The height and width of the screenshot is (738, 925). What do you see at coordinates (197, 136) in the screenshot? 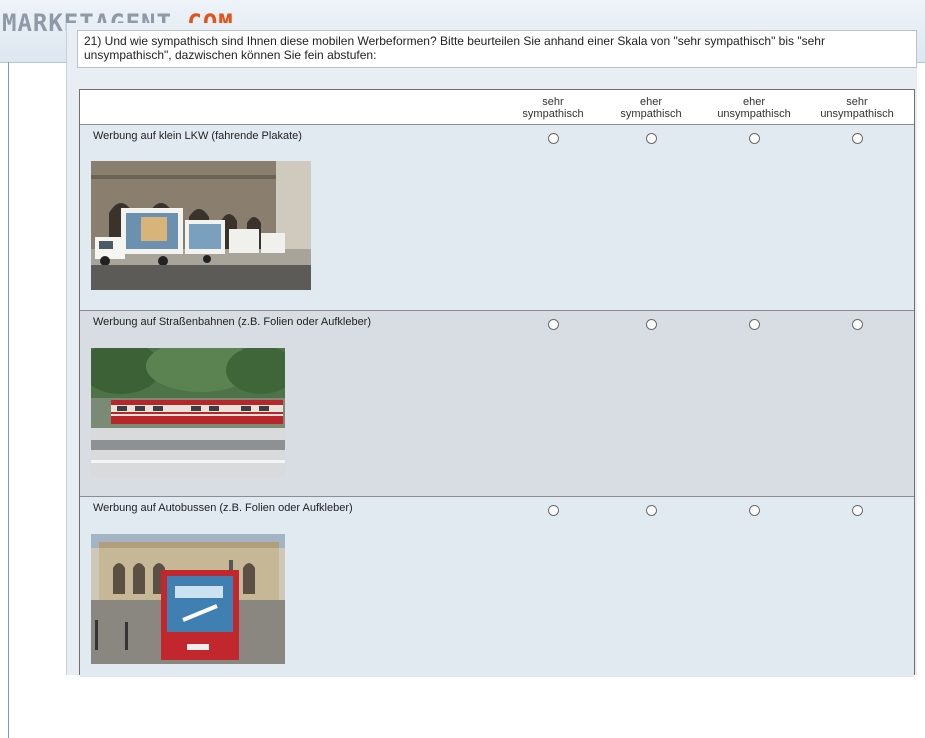
I see `item-label: Werbung auf klein LKW (fahrende Plakate)` at bounding box center [197, 136].